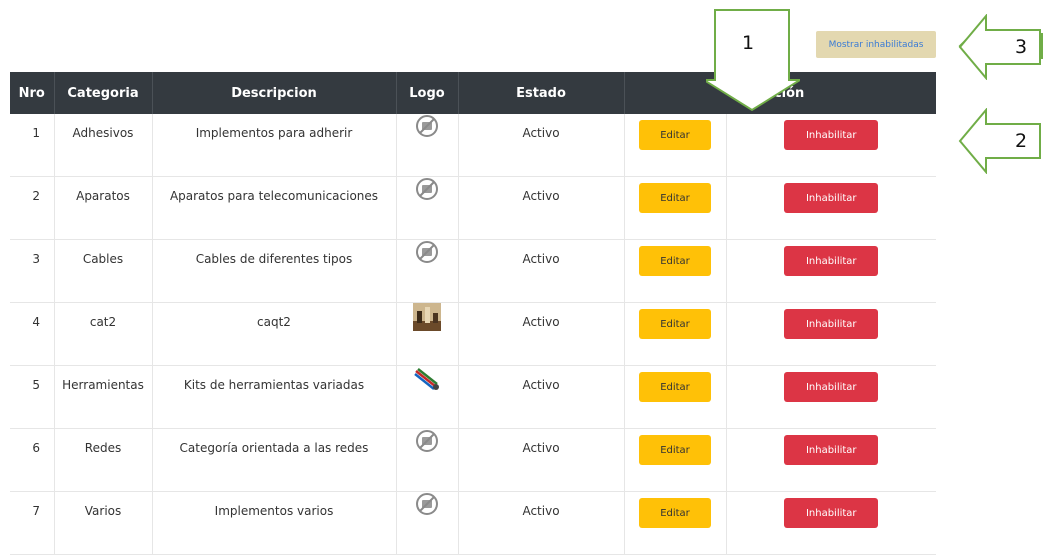 The height and width of the screenshot is (555, 1046). What do you see at coordinates (876, 44) in the screenshot?
I see `show-disabled-button: Mostrar inhabilitadas` at bounding box center [876, 44].